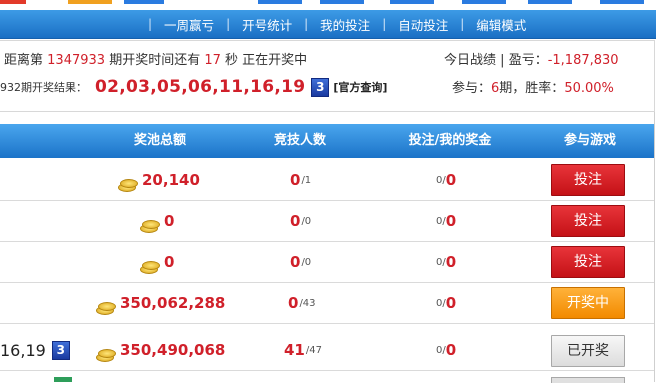 The width and height of the screenshot is (662, 383). I want to click on countdown-line: 距离第 1347933 期开奖时间还有 17 秒 正在开奖中, so click(155, 58).